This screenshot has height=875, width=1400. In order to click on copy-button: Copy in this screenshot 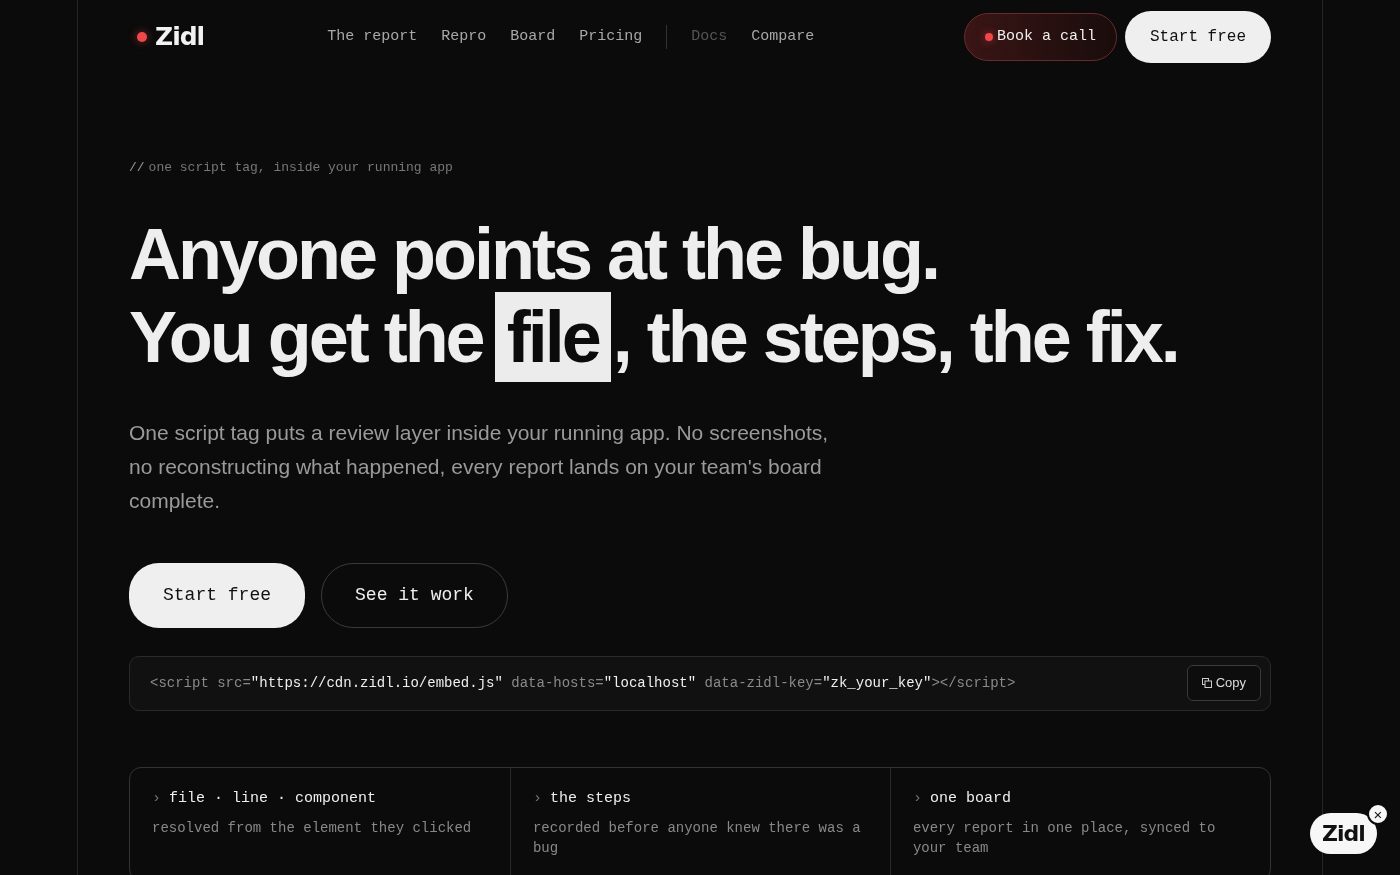, I will do `click(1223, 683)`.